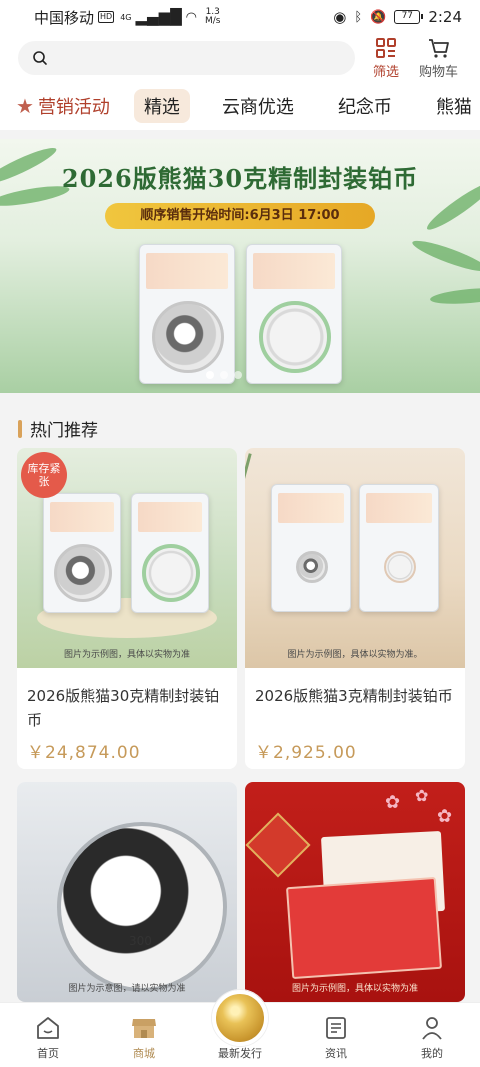 The height and width of the screenshot is (1067, 480). I want to click on battery-icon: 77, so click(409, 17).